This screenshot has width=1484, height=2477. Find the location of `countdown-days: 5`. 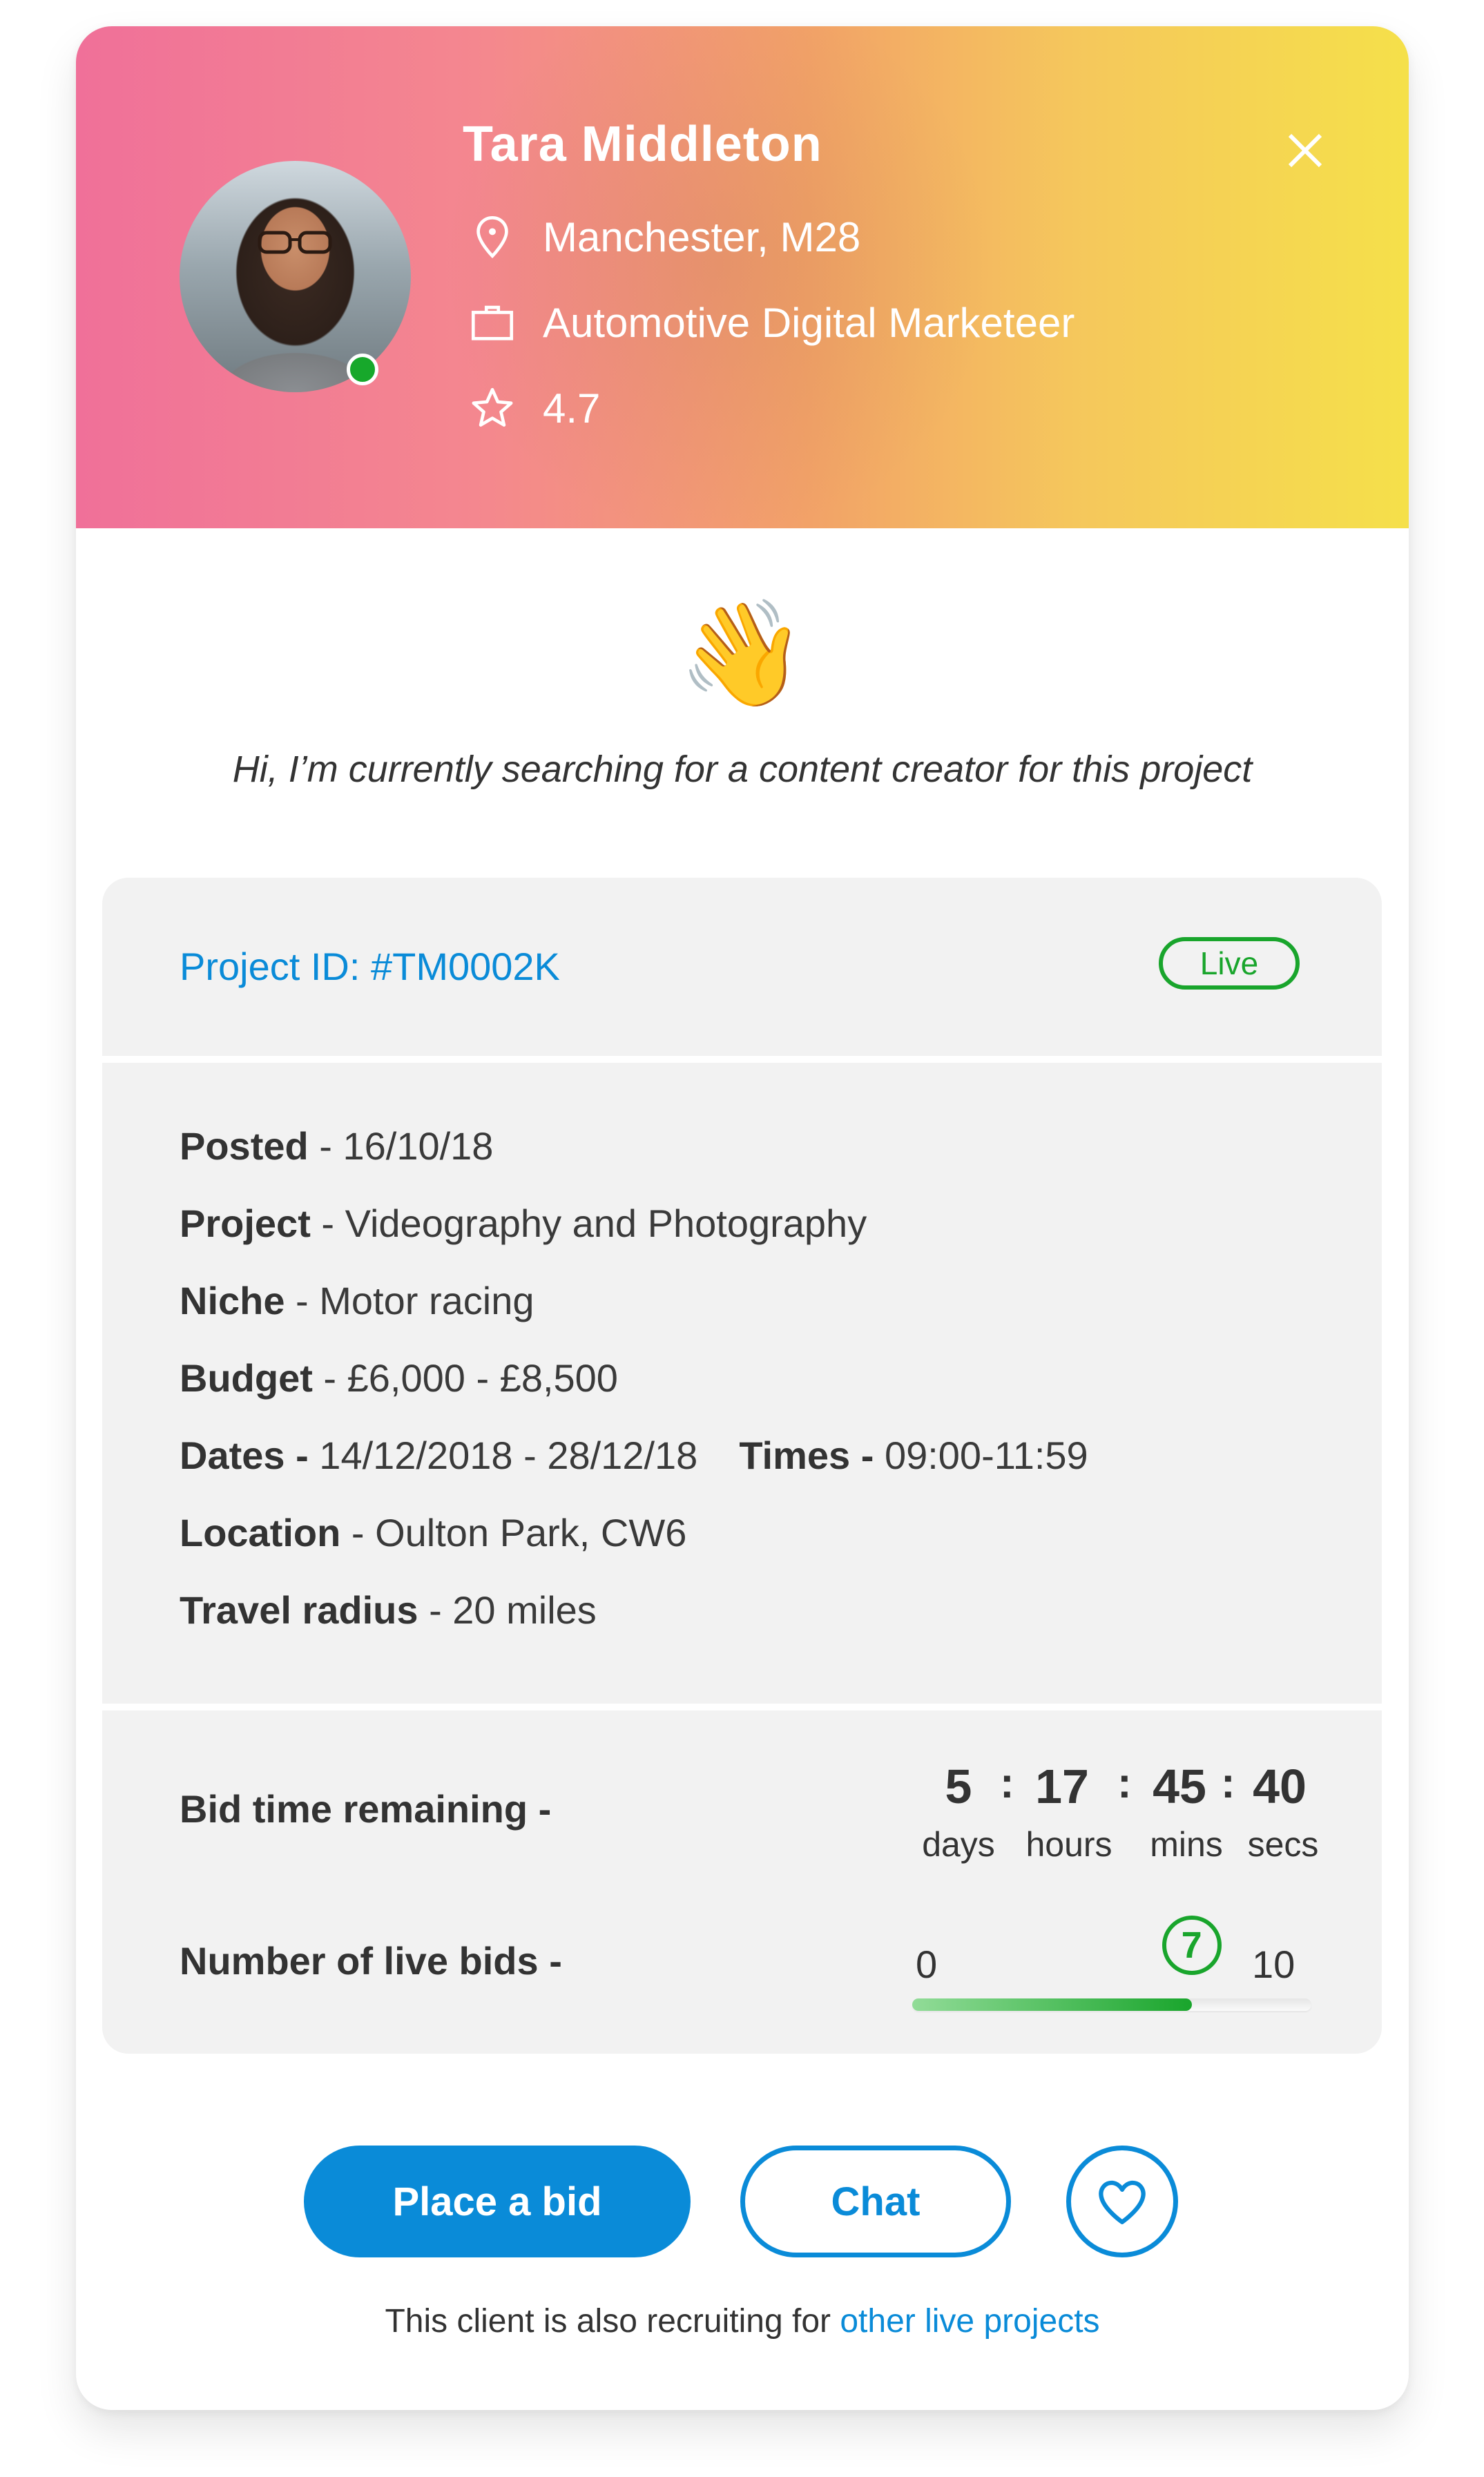

countdown-days: 5 is located at coordinates (958, 1786).